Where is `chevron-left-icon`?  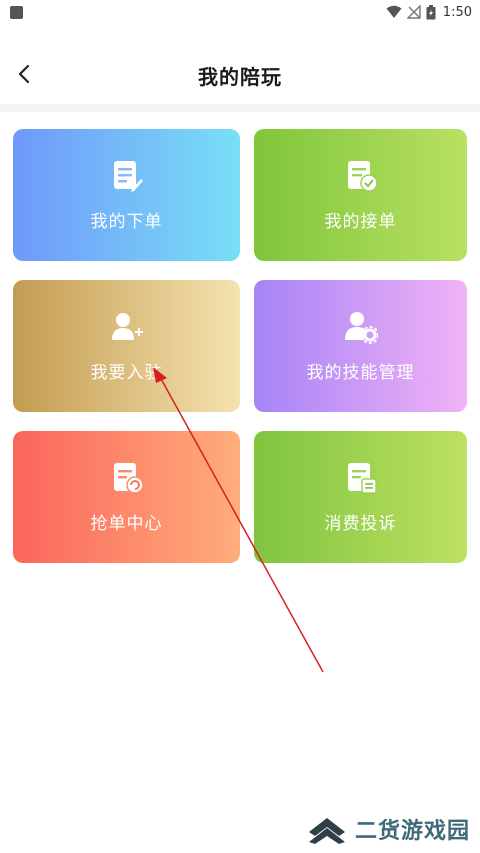 chevron-left-icon is located at coordinates (24, 74).